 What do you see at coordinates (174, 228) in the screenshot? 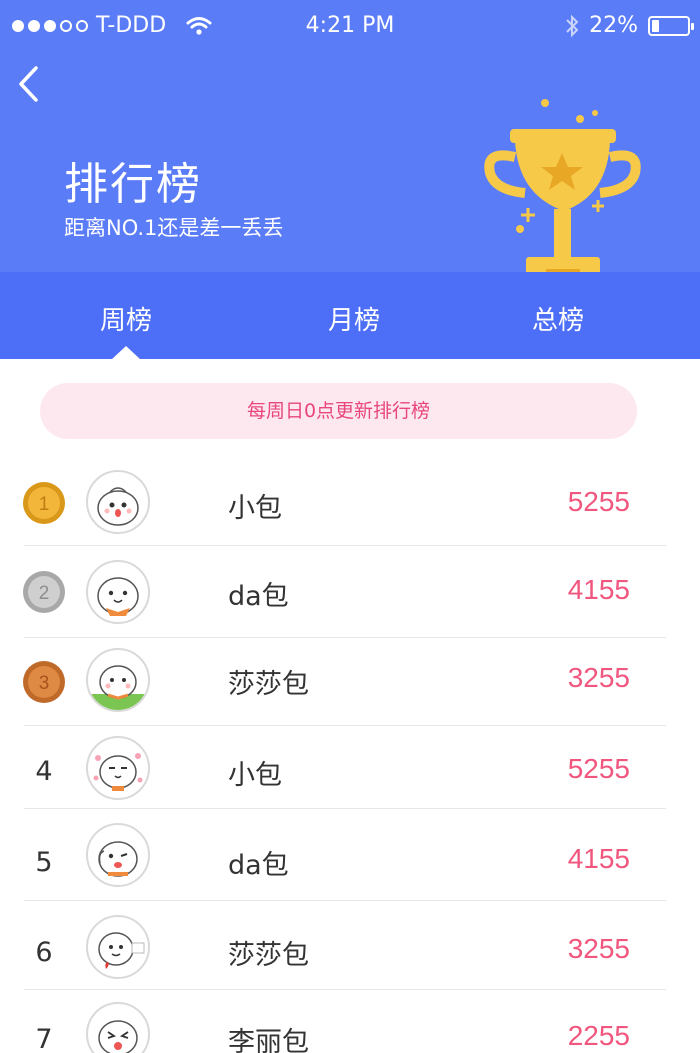
I see `page-subtitle: 距离NO.1还是差一丢丢` at bounding box center [174, 228].